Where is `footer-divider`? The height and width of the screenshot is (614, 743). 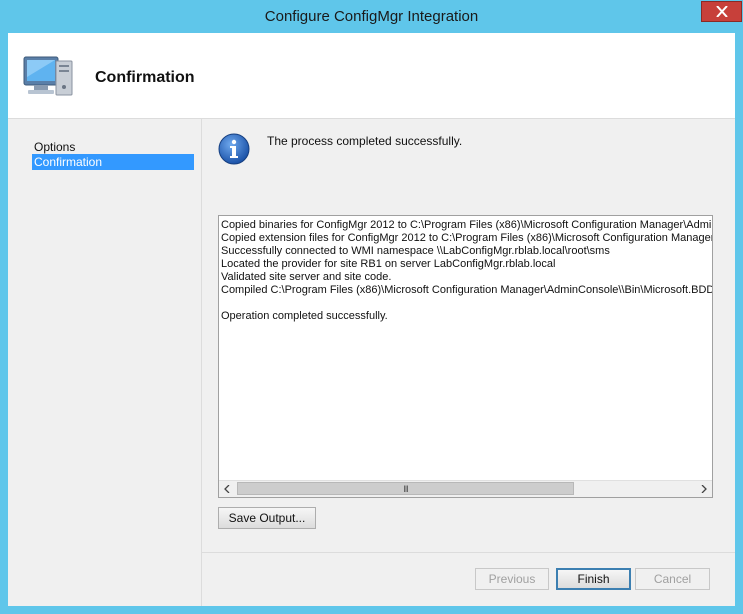 footer-divider is located at coordinates (468, 552).